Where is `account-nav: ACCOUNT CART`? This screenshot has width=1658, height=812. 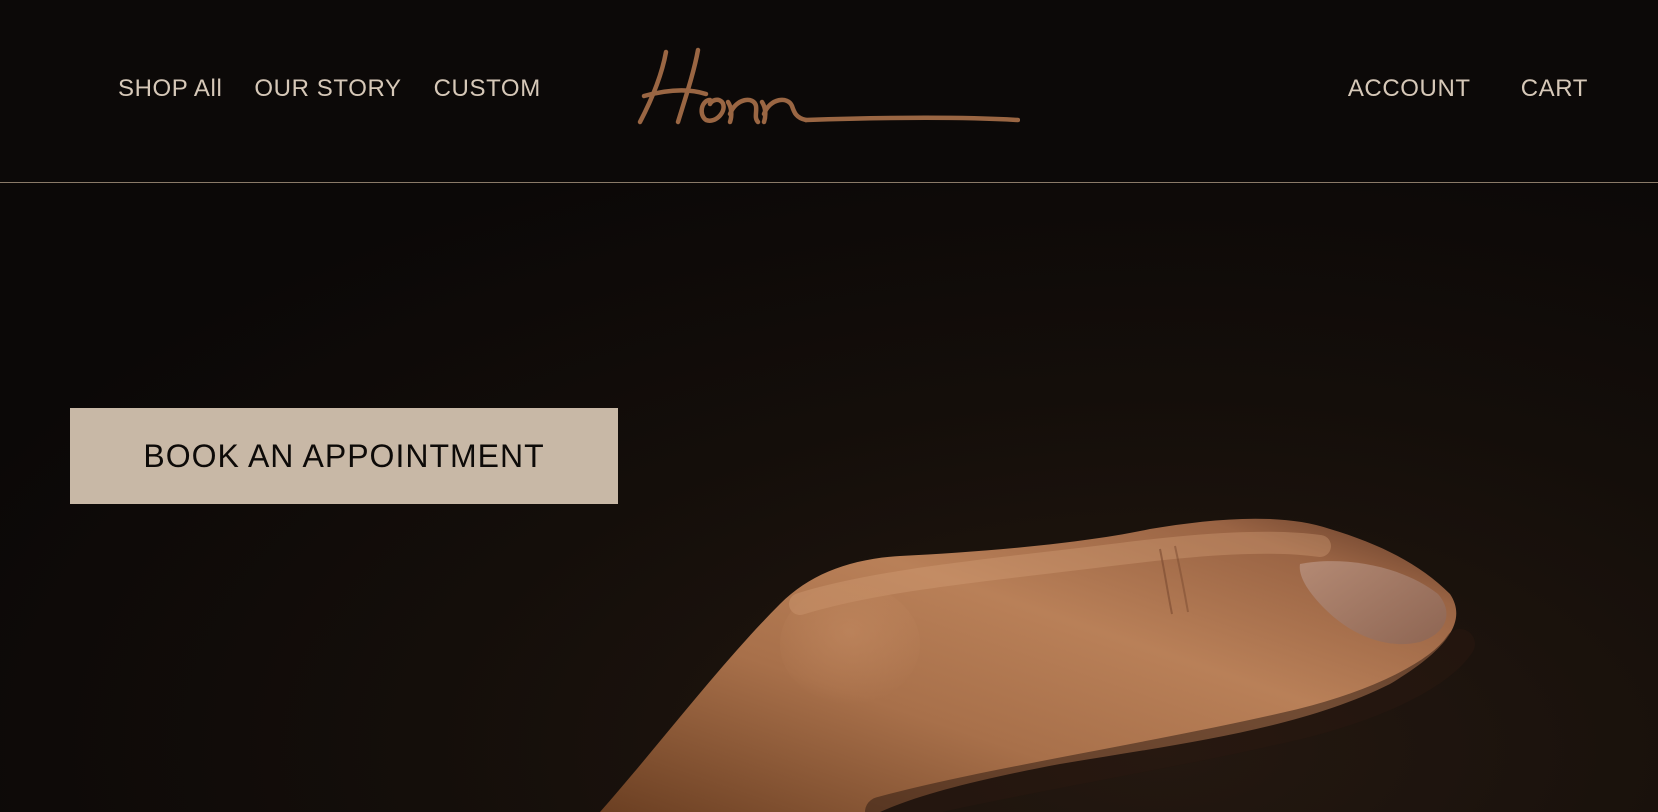 account-nav: ACCOUNT CART is located at coordinates (1468, 89).